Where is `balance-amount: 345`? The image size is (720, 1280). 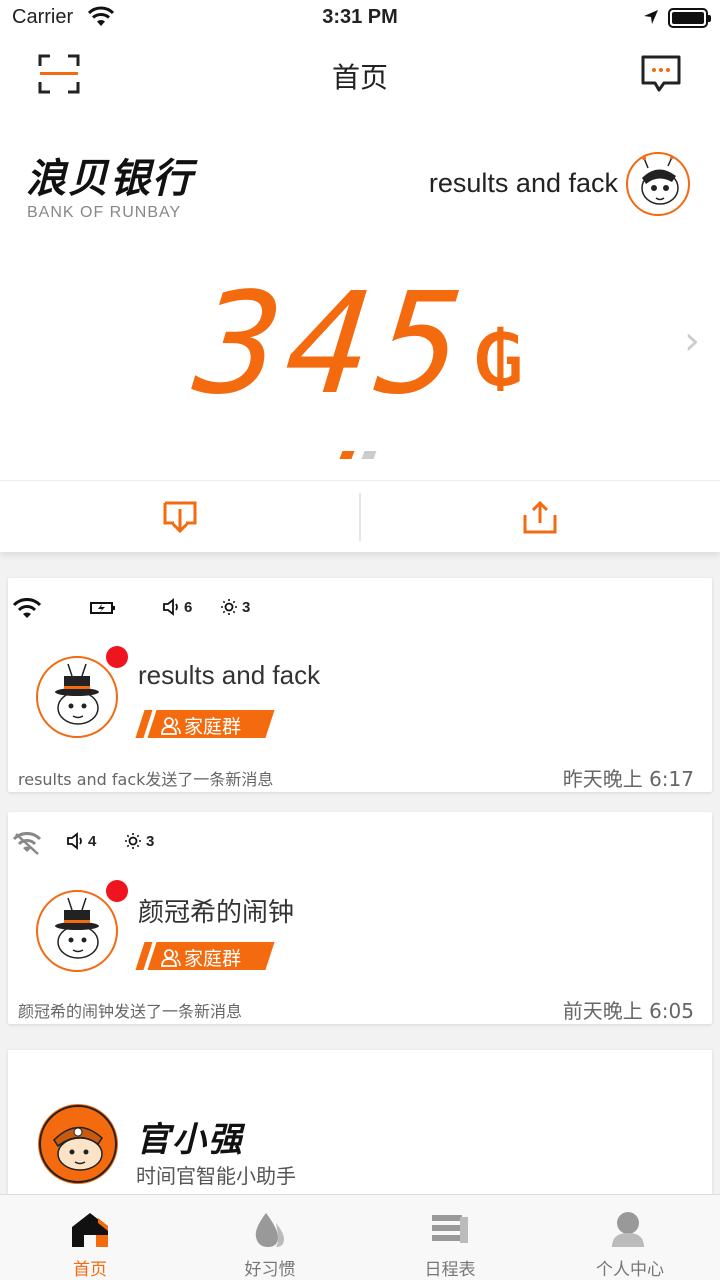 balance-amount: 345 is located at coordinates (331, 344).